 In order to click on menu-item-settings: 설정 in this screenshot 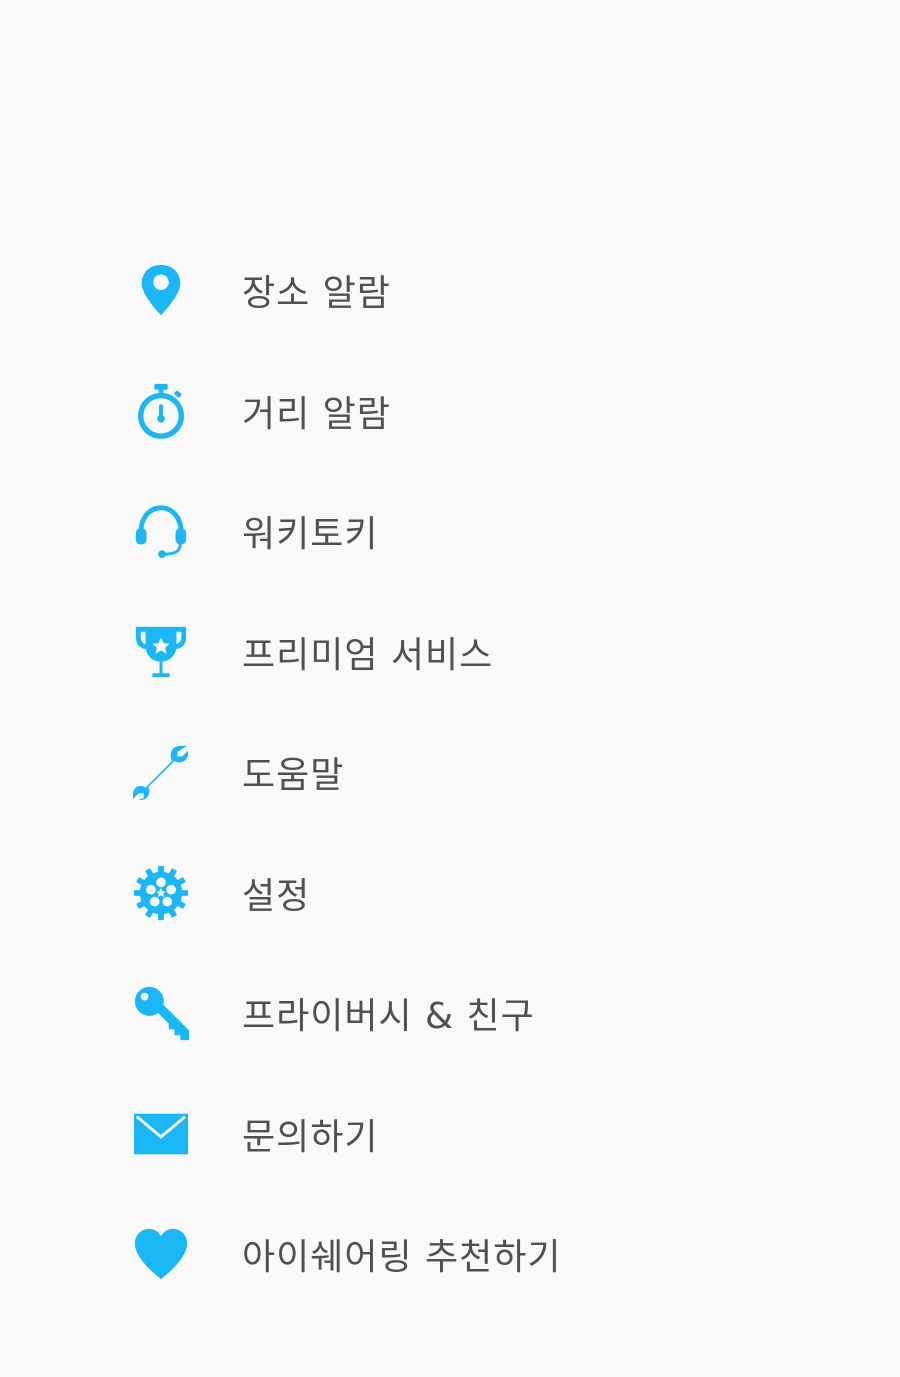, I will do `click(450, 893)`.